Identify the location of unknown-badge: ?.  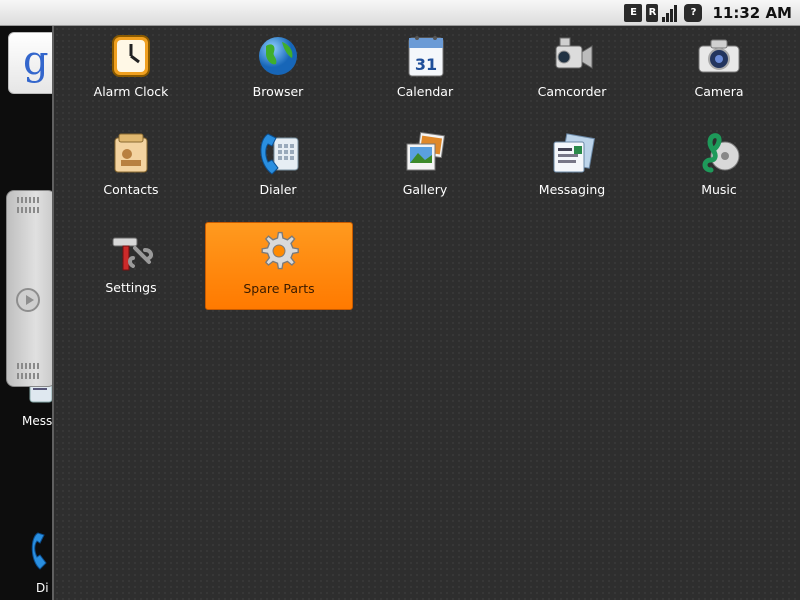
(693, 12).